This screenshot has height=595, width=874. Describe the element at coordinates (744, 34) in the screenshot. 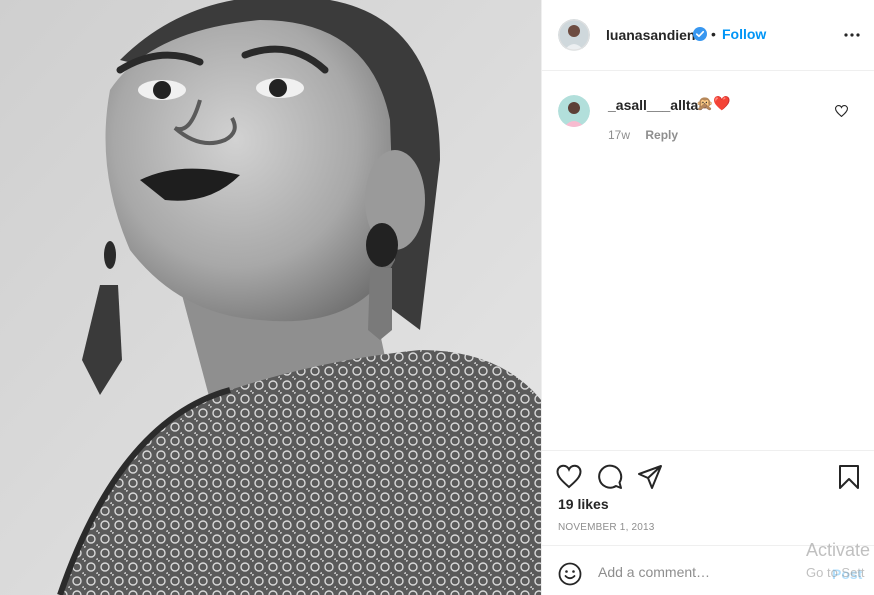

I see `follow-button: Follow` at that location.